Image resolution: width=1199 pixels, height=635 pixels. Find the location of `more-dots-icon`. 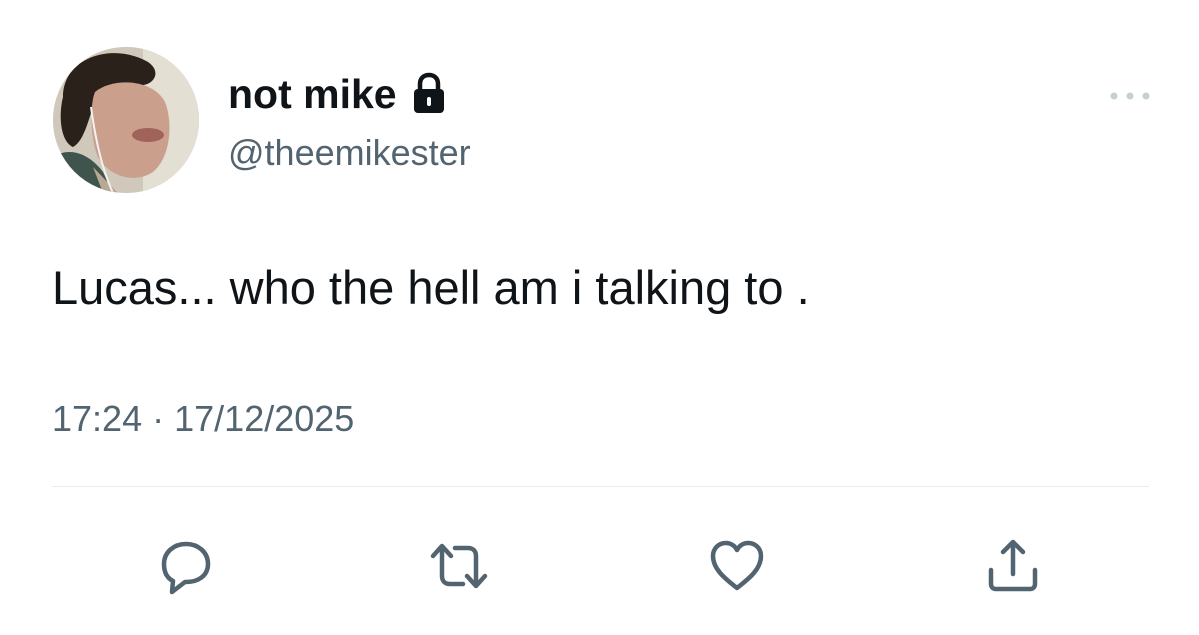

more-dots-icon is located at coordinates (1130, 96).